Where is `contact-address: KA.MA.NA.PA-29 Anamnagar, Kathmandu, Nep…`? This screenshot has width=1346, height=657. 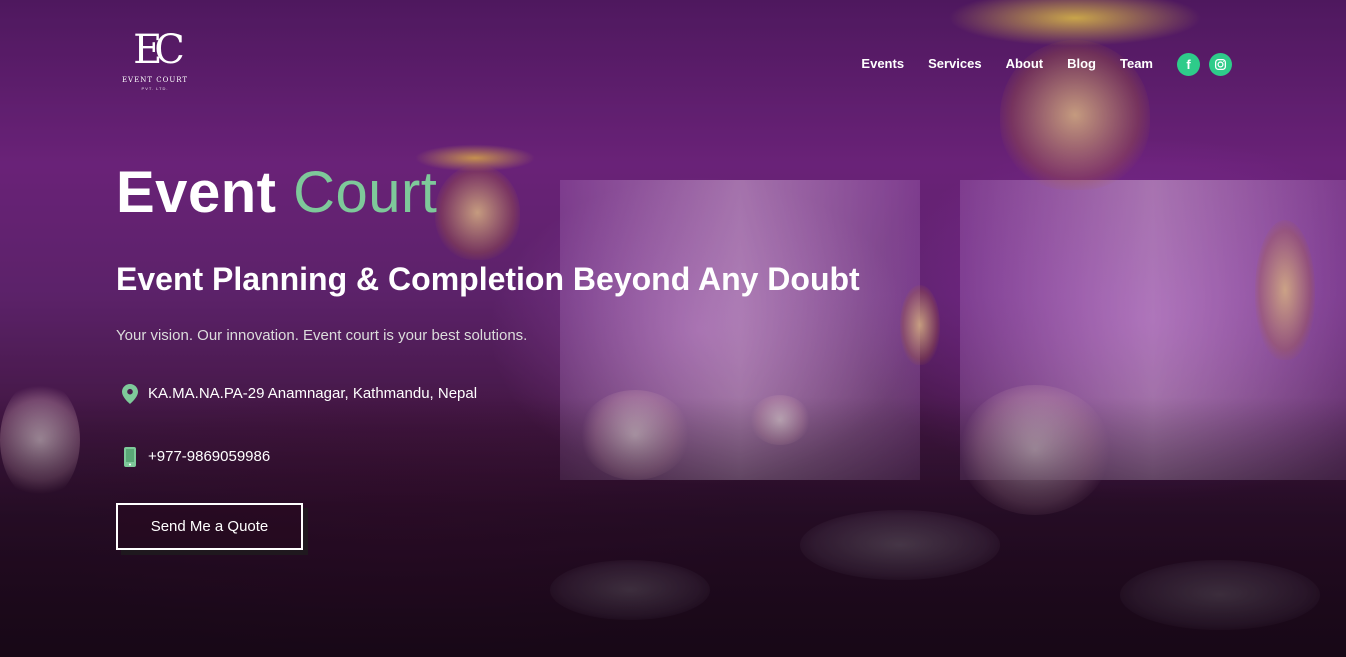
contact-address: KA.MA.NA.PA-29 Anamnagar, Kathmandu, Nep… is located at coordinates (299, 394).